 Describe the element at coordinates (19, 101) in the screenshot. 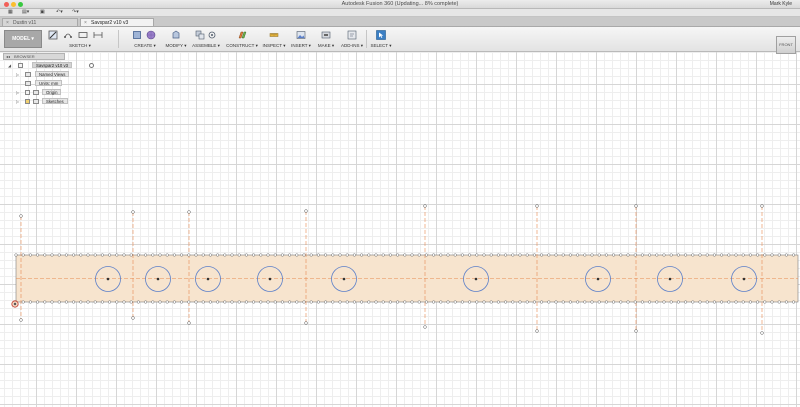

I see `expand-arrow-icon: ▷` at that location.